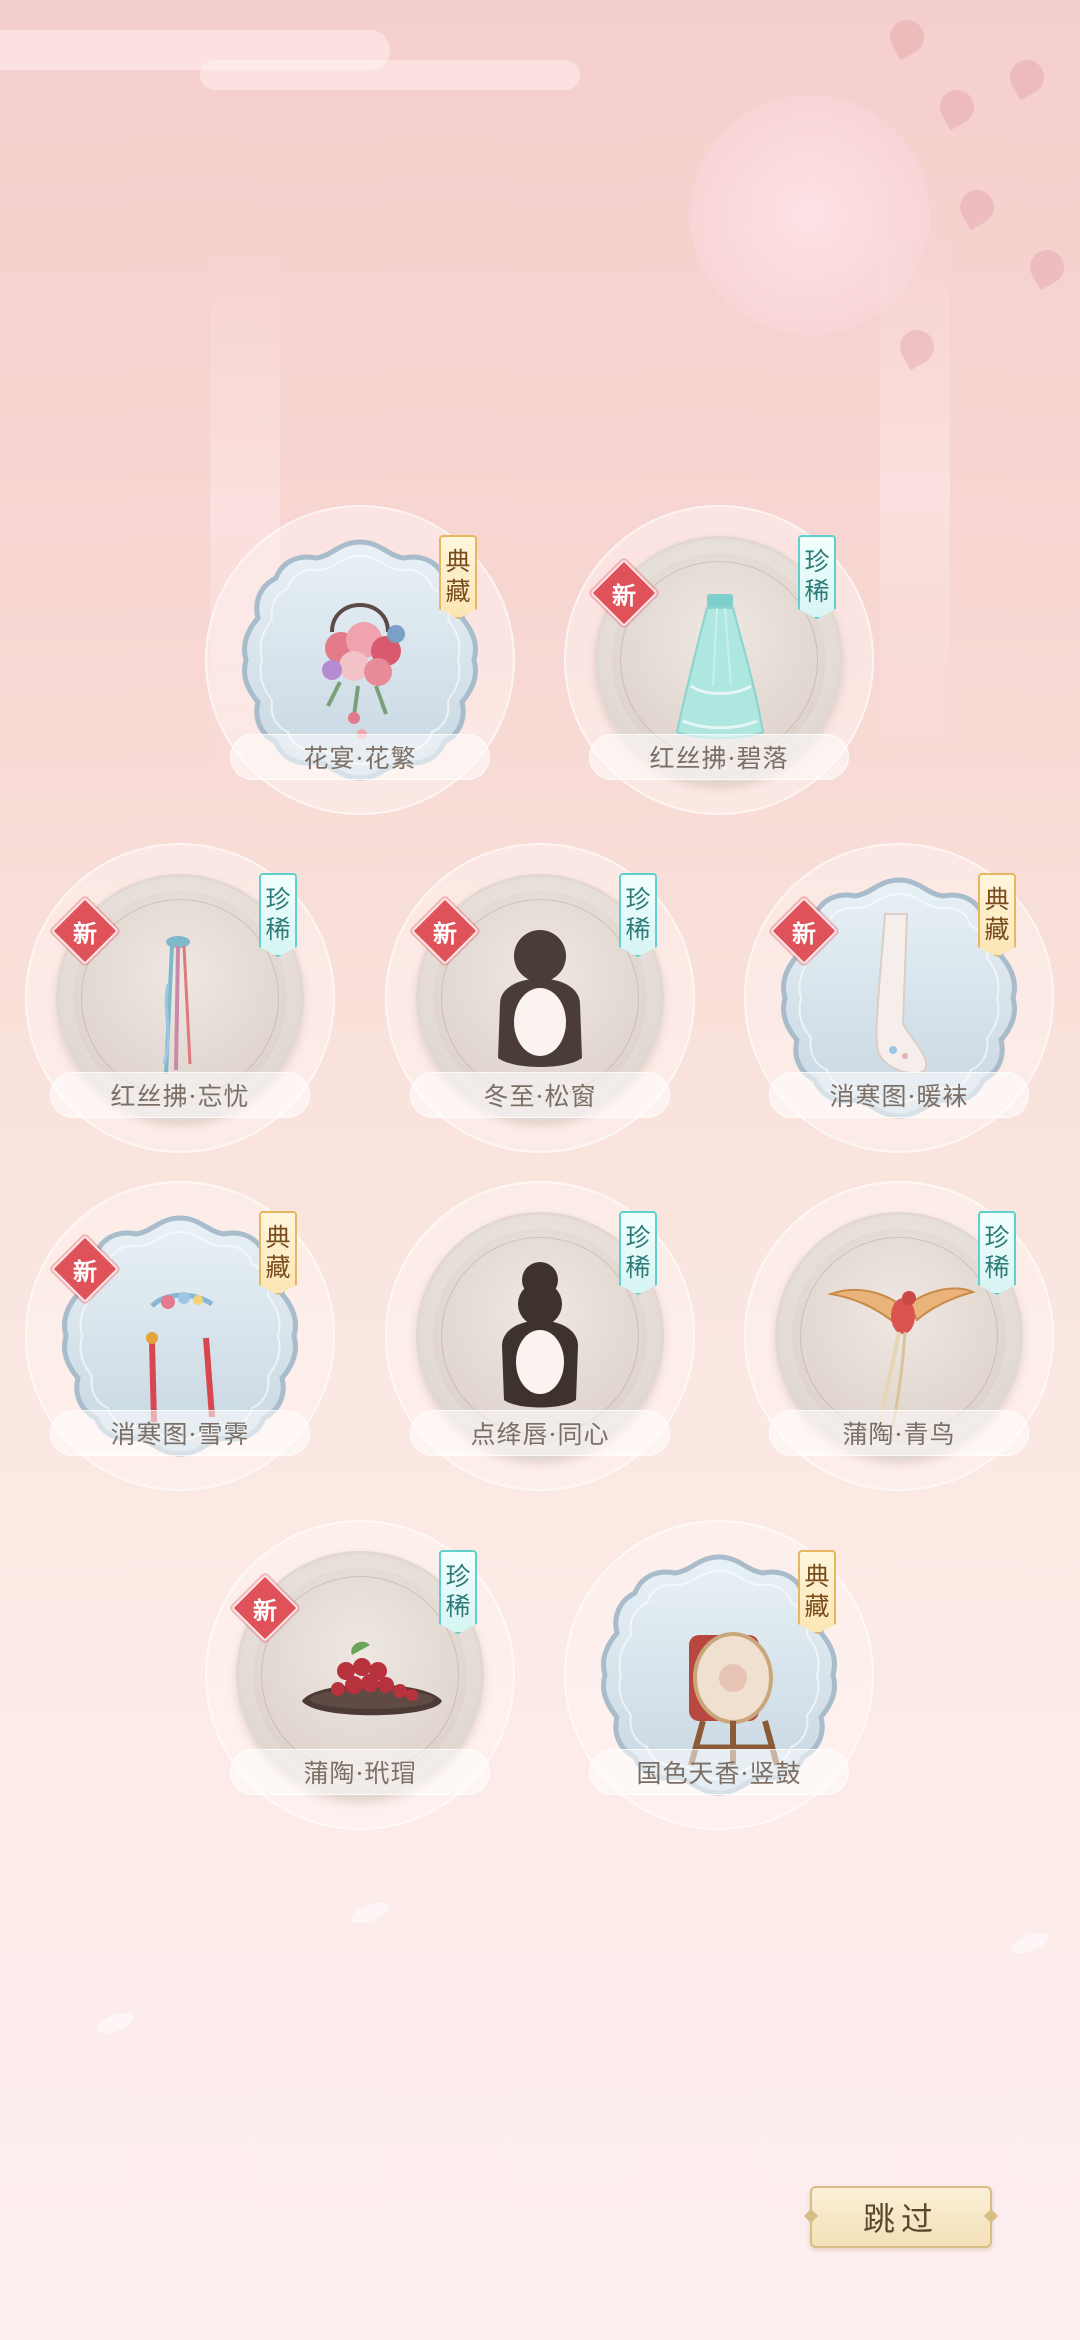 This screenshot has width=1080, height=2340. Describe the element at coordinates (719, 660) in the screenshot. I see `reward-item: 红丝拂·碧落 新 珍稀` at that location.